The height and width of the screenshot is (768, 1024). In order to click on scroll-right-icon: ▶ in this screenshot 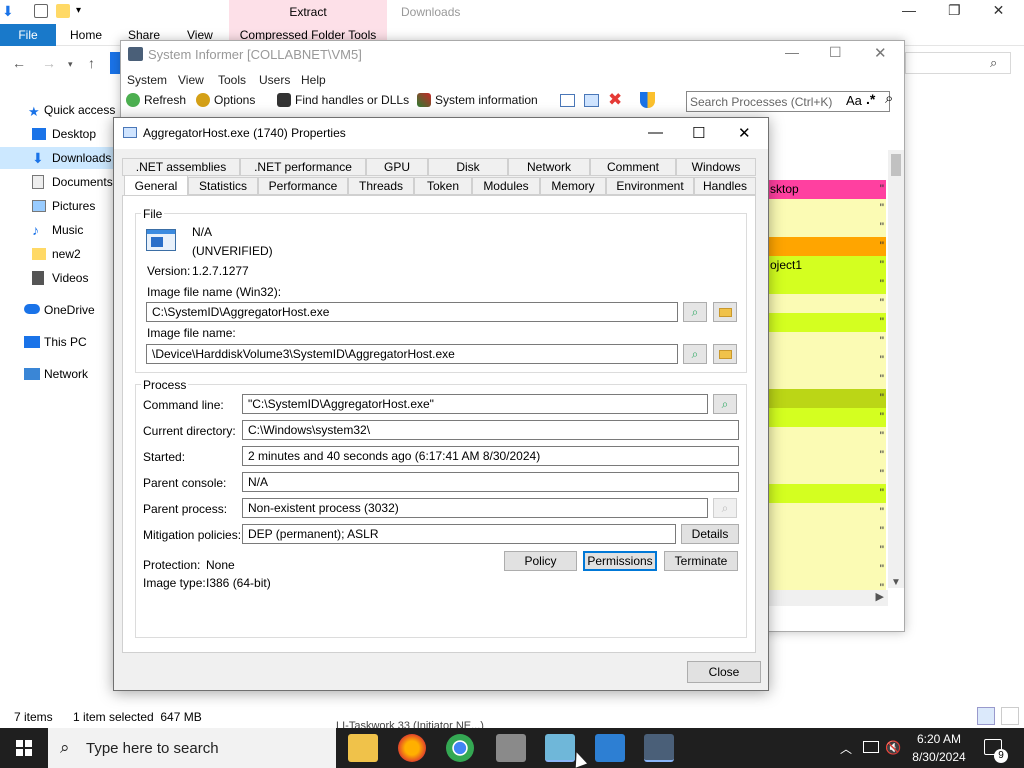, I will do `click(880, 596)`.